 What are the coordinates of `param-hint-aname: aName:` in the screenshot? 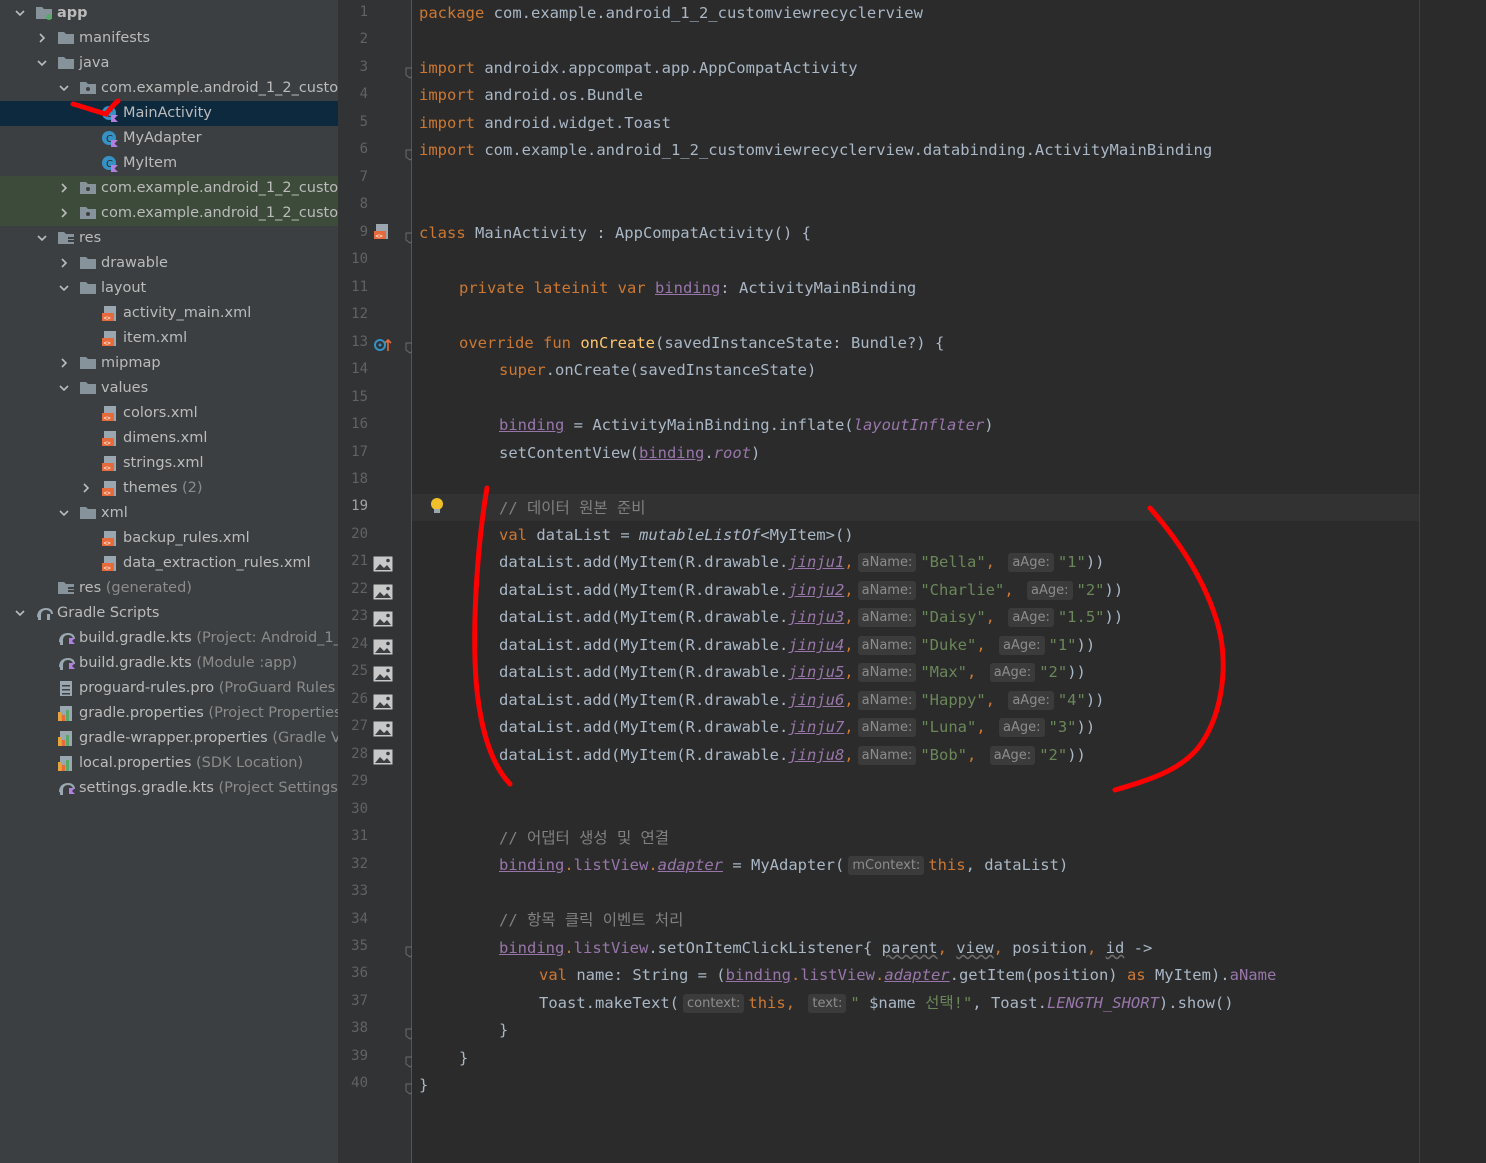 It's located at (887, 672).